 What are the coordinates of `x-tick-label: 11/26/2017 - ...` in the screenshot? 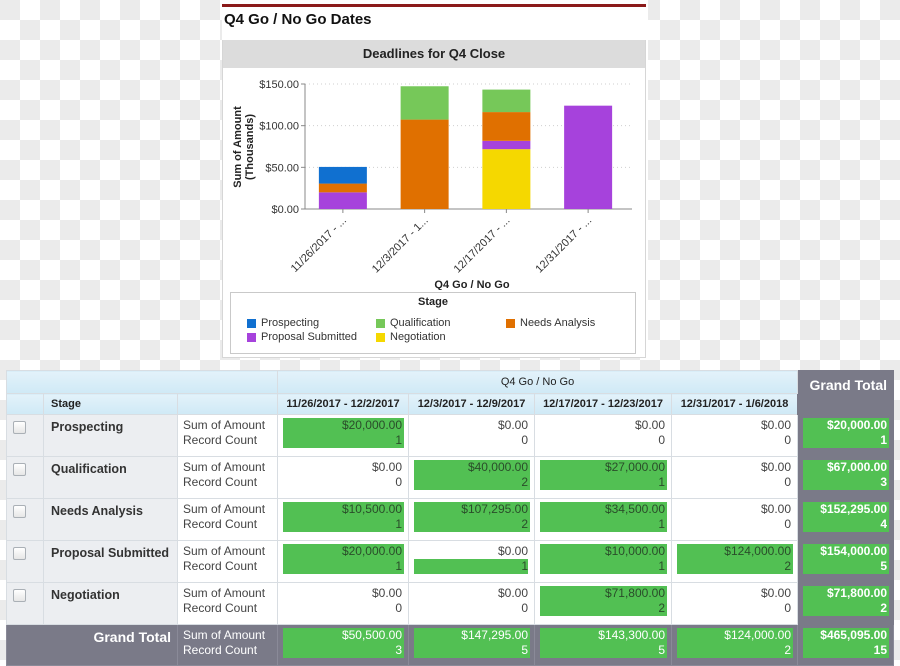 It's located at (319, 245).